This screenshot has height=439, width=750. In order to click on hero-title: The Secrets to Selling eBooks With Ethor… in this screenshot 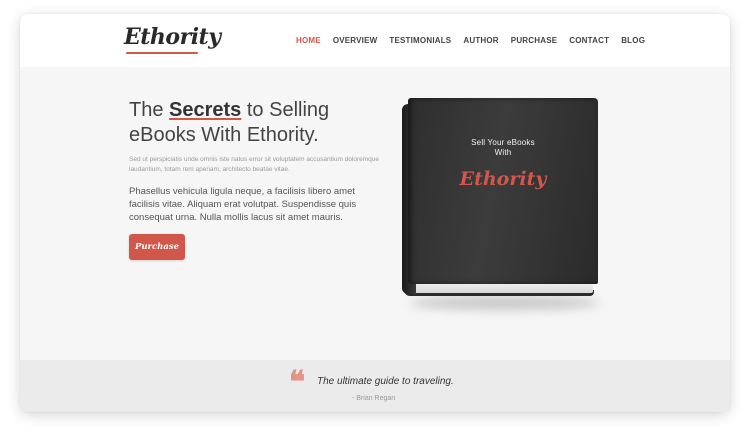, I will do `click(249, 123)`.